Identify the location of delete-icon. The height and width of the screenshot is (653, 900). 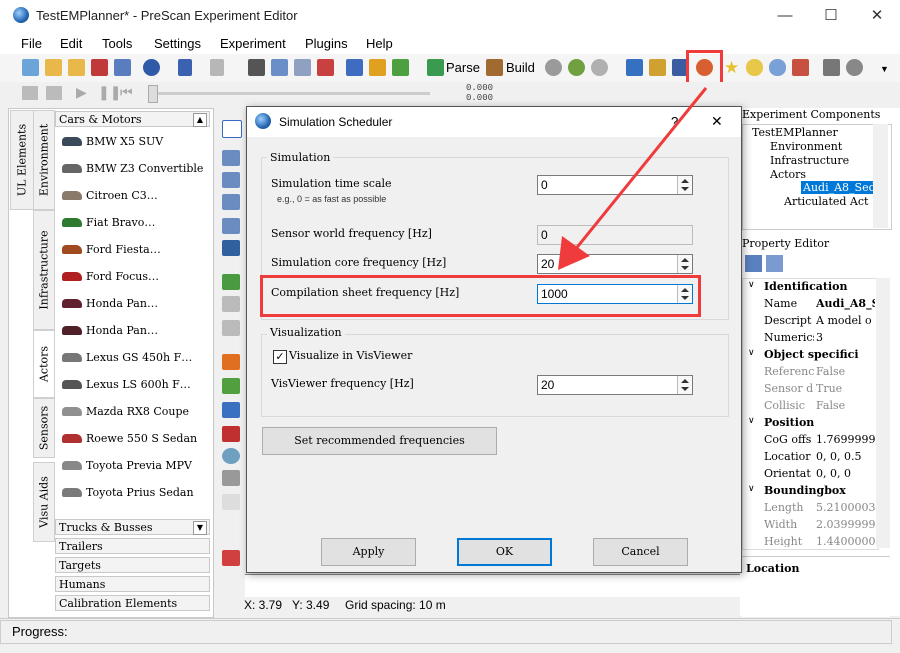
(325, 67).